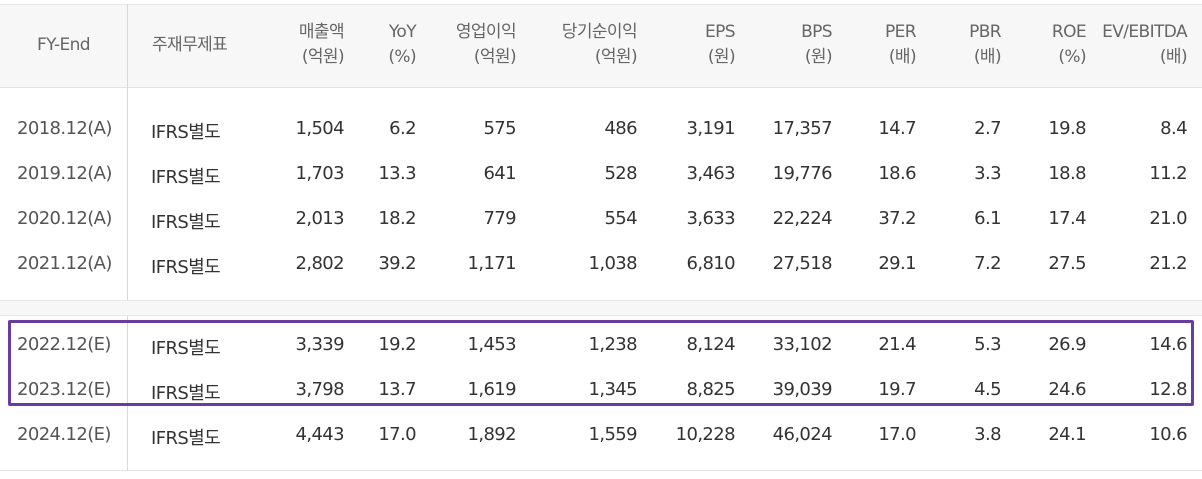 This screenshot has height=479, width=1202. What do you see at coordinates (1145, 44) in the screenshot?
I see `header-col-11: EV/EBITDA (배)` at bounding box center [1145, 44].